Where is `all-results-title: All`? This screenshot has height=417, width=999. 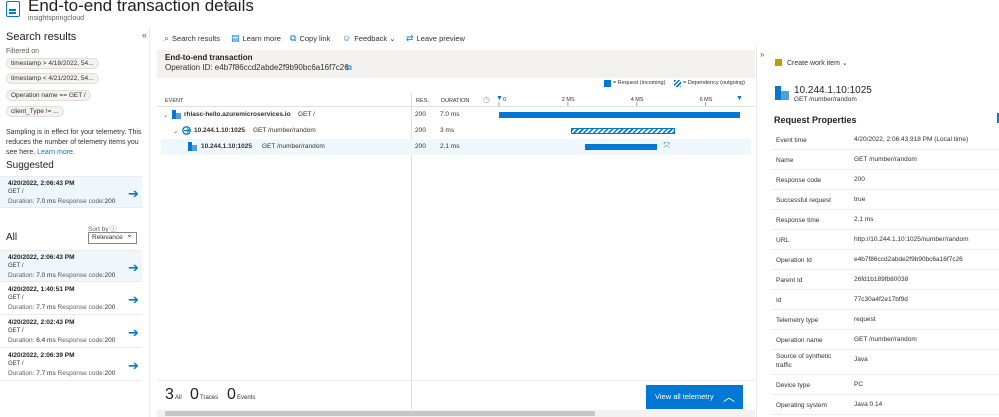
all-results-title: All is located at coordinates (12, 237).